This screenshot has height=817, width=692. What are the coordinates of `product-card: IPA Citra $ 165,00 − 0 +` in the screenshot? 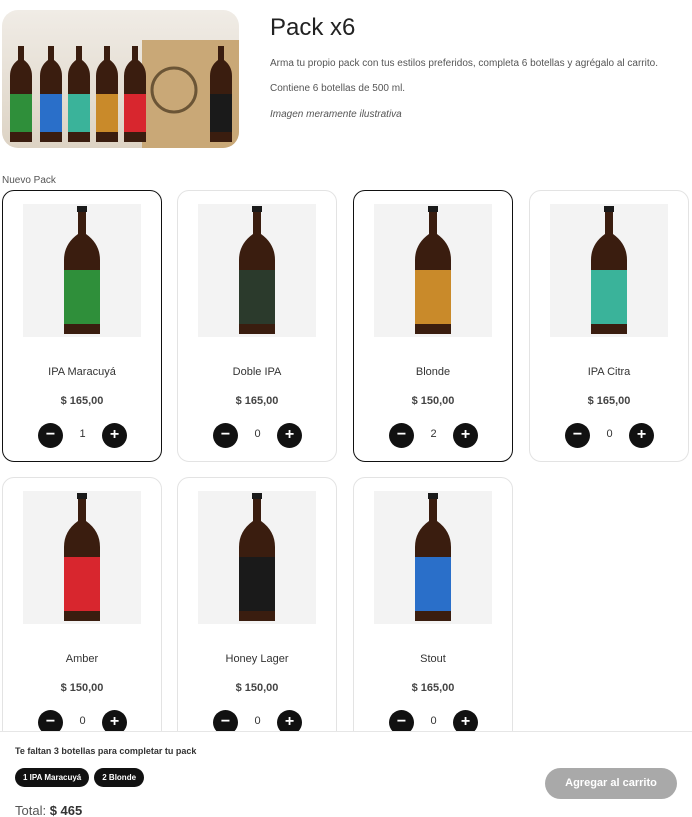 It's located at (609, 326).